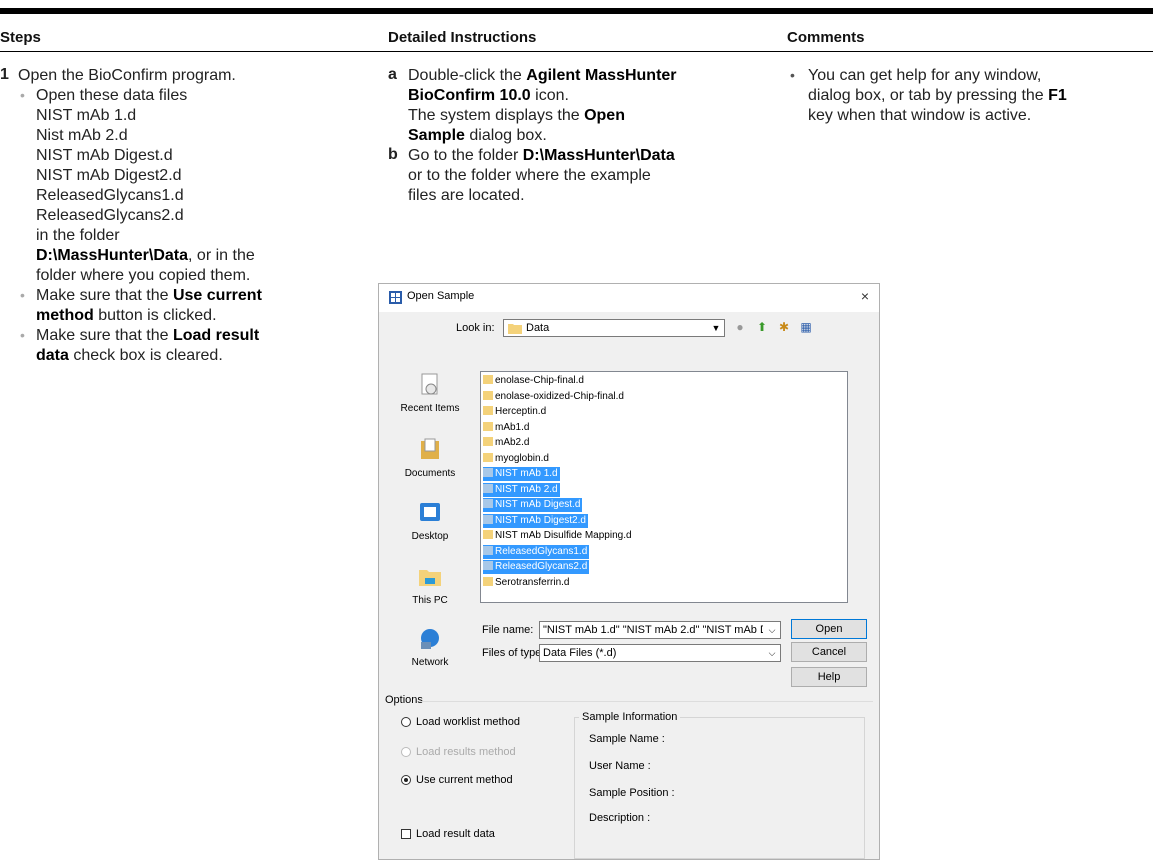 The image size is (1153, 860). Describe the element at coordinates (534, 381) in the screenshot. I see `file-list-item: enolase-Chip-final.d` at that location.